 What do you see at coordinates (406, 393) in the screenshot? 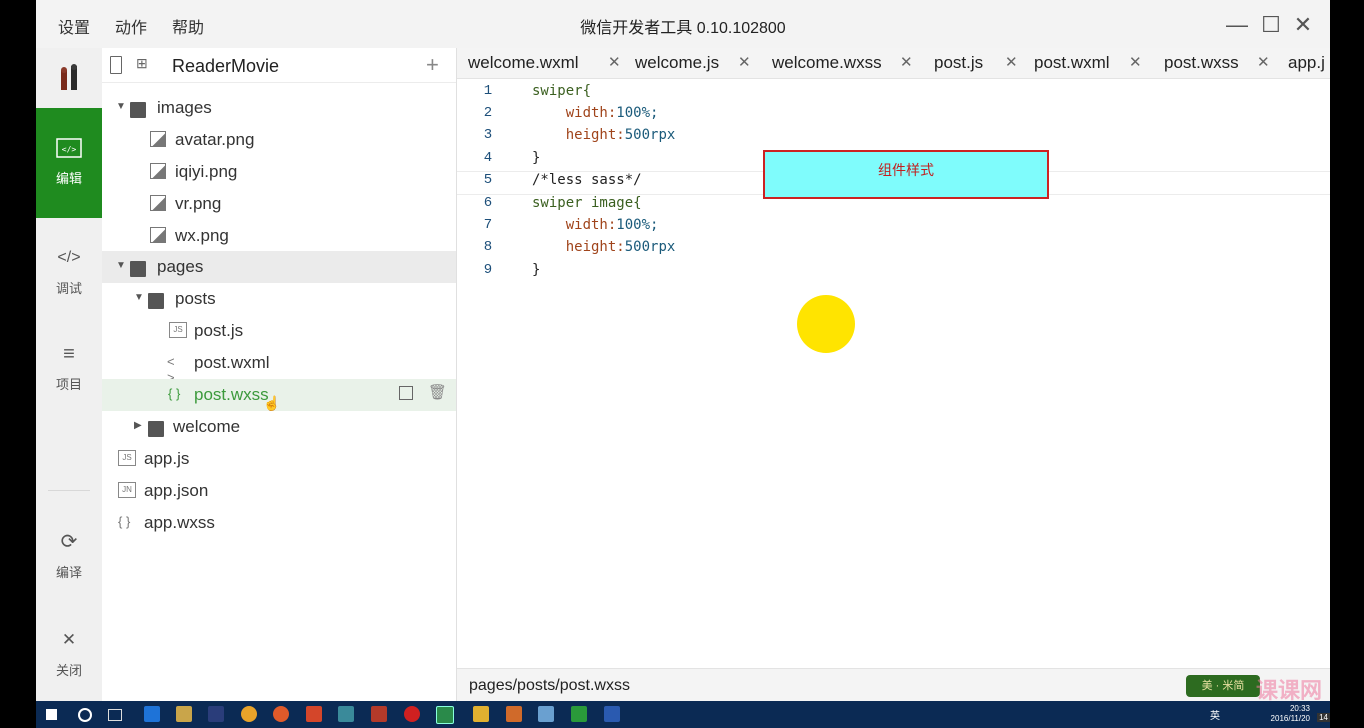
I see `rename-icon` at bounding box center [406, 393].